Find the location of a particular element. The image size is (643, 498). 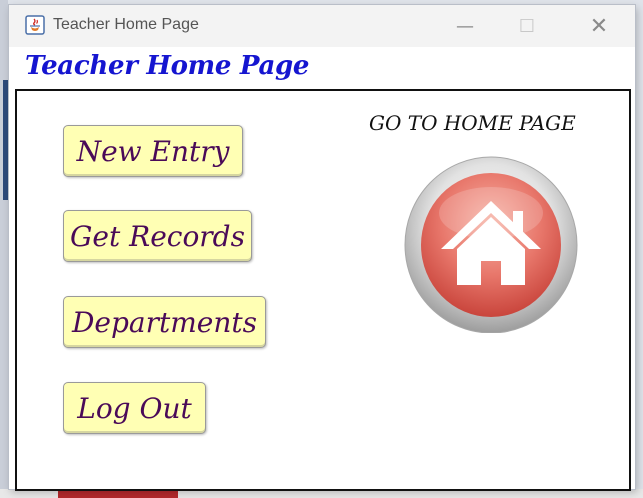

desktop-background-left is located at coordinates (4, 249).